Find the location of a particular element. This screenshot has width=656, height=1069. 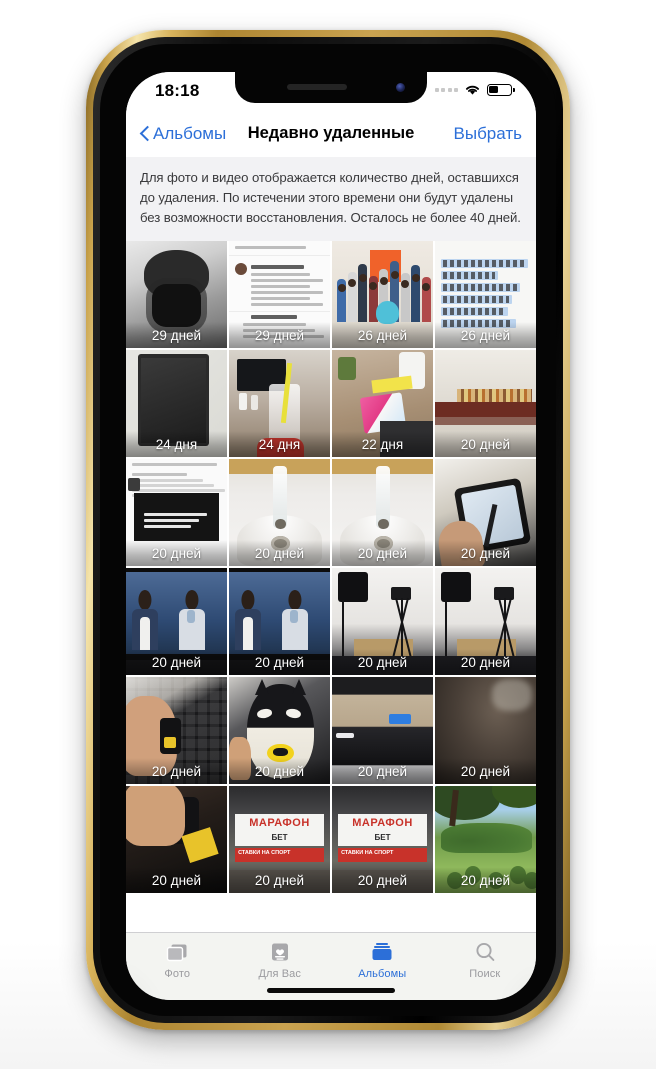

photo-text-selection: 26 дней is located at coordinates (485, 295).